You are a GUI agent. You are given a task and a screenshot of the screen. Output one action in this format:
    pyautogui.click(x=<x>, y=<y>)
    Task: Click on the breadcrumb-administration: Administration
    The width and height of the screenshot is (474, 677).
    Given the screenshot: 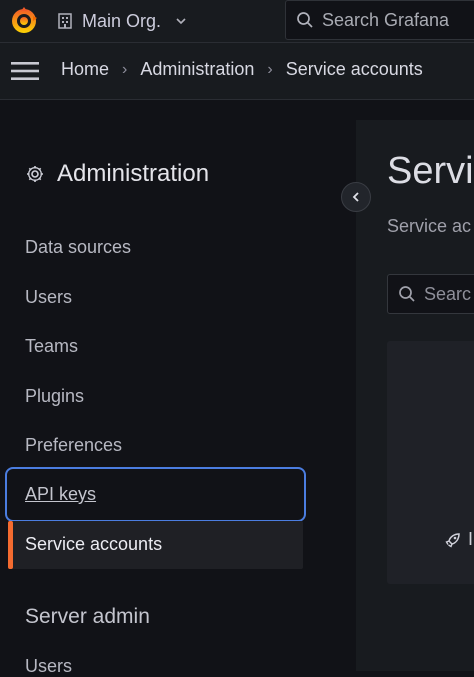 What is the action you would take?
    pyautogui.click(x=197, y=69)
    